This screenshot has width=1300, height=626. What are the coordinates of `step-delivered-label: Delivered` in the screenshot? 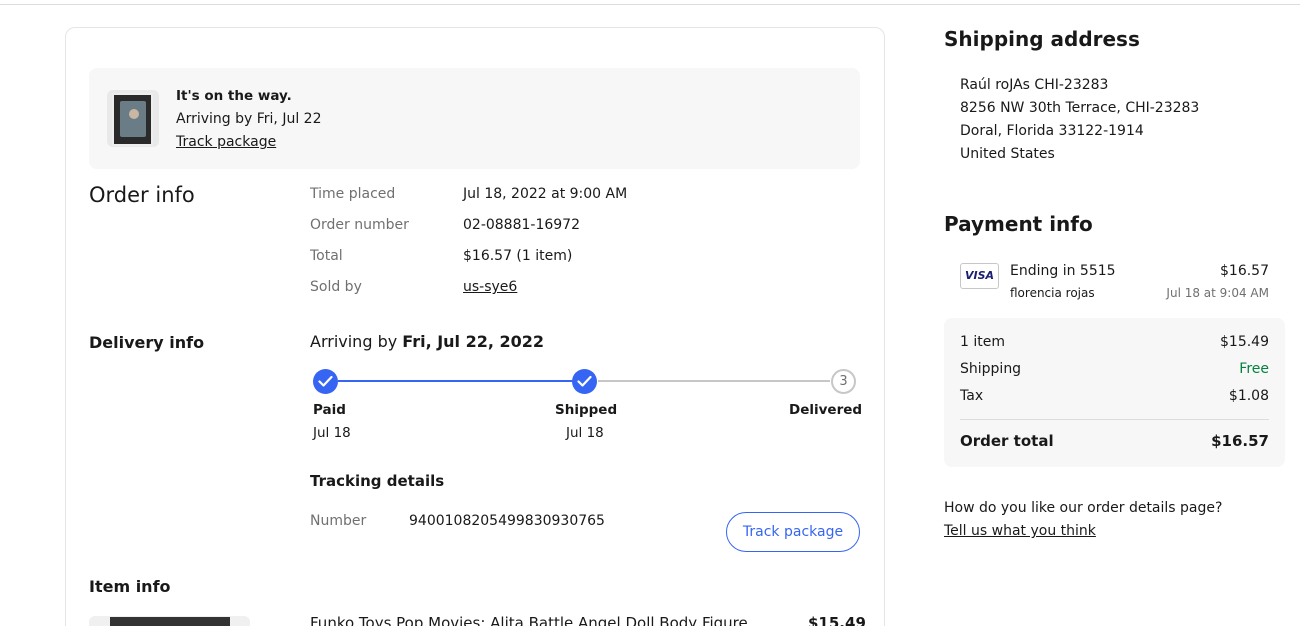 It's located at (826, 410).